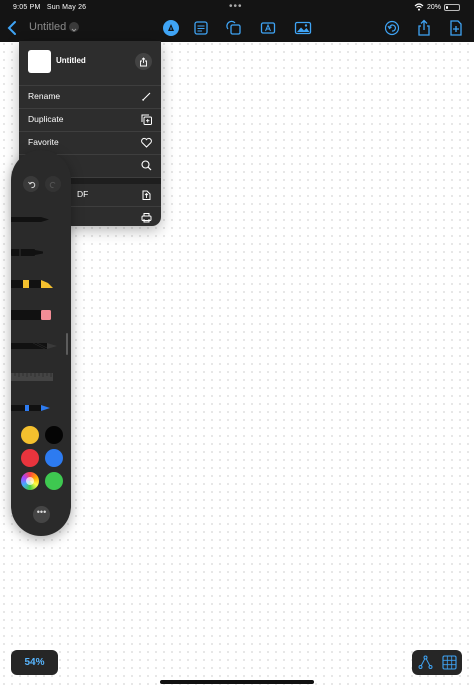 This screenshot has width=474, height=687. I want to click on shapes-icon, so click(233, 27).